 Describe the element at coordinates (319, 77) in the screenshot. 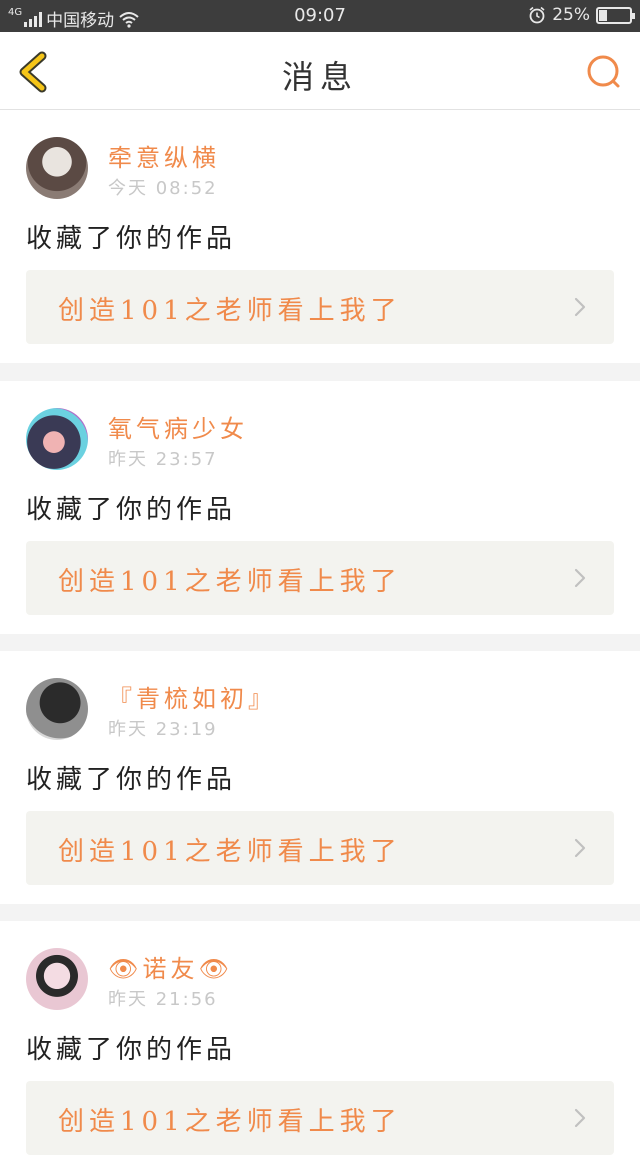

I see `page-title: 消息` at that location.